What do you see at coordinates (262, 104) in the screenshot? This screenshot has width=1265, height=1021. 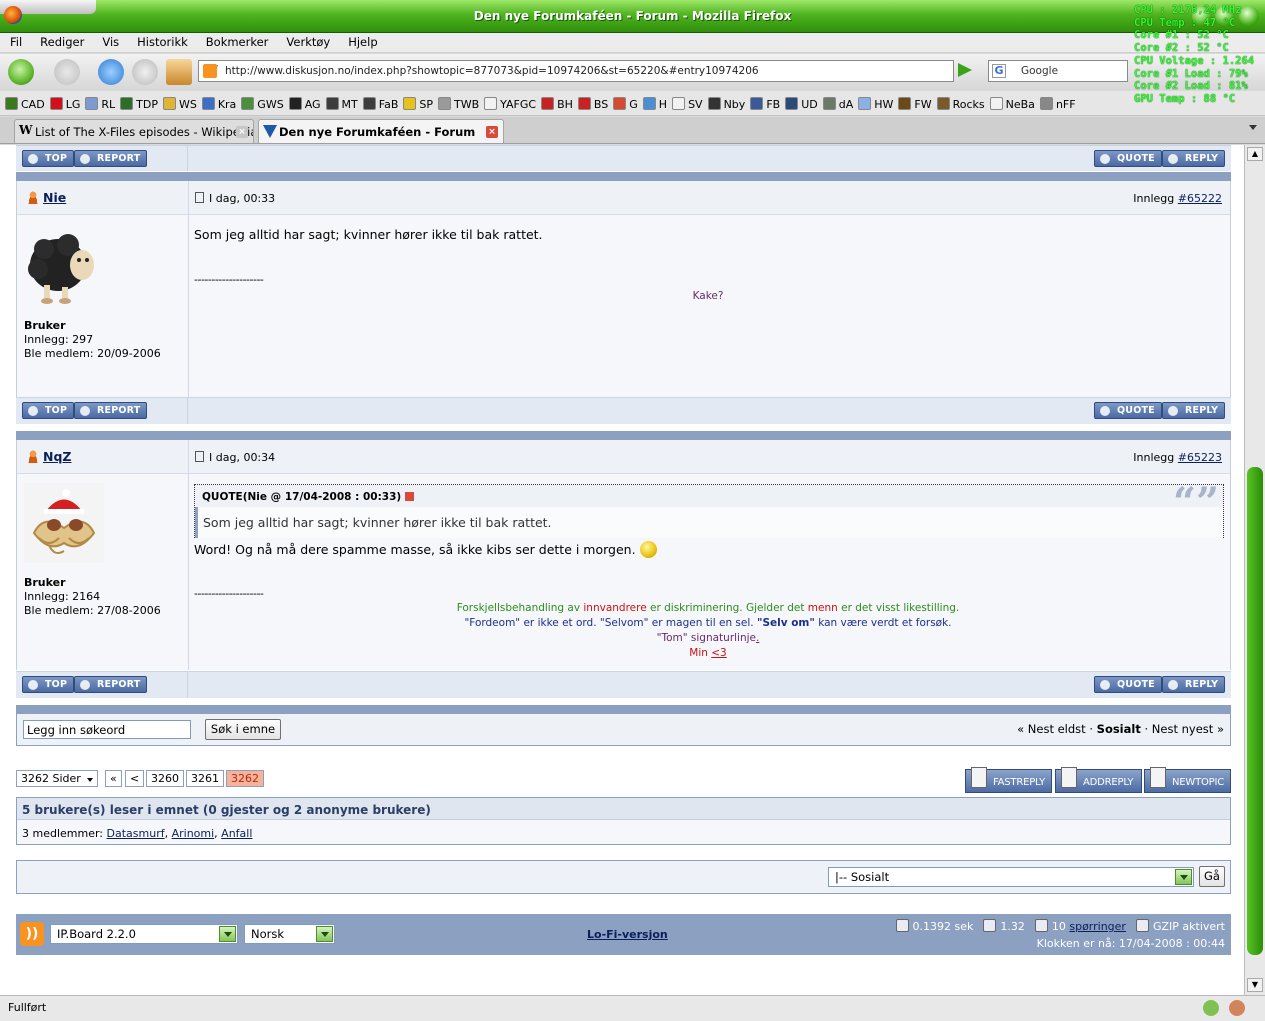 I see `bookmark-gws: GWS` at bounding box center [262, 104].